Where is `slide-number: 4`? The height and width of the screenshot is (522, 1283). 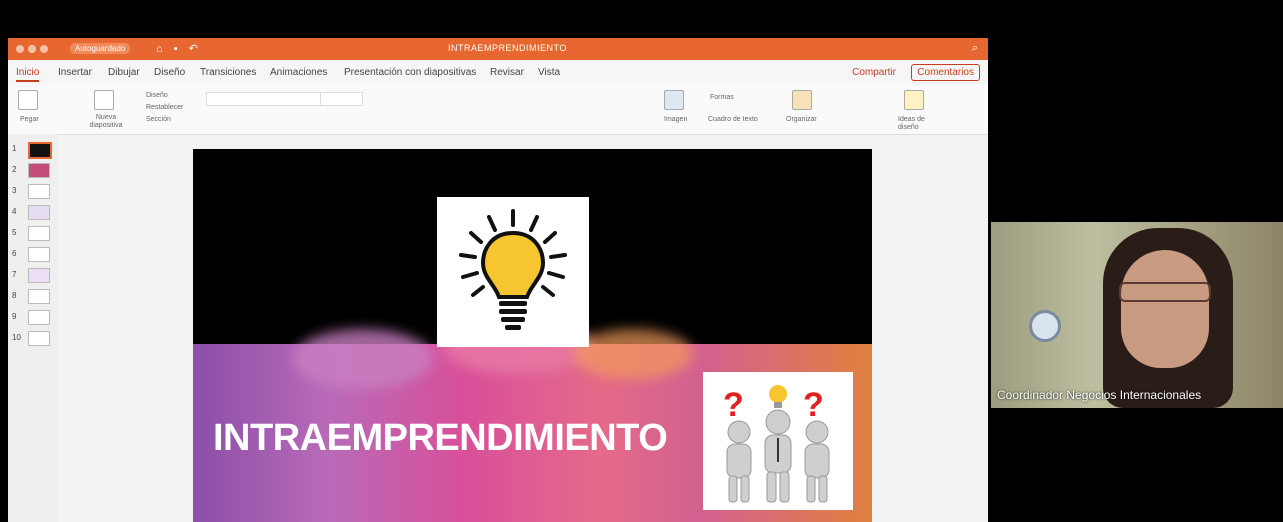
slide-number: 4 is located at coordinates (14, 211).